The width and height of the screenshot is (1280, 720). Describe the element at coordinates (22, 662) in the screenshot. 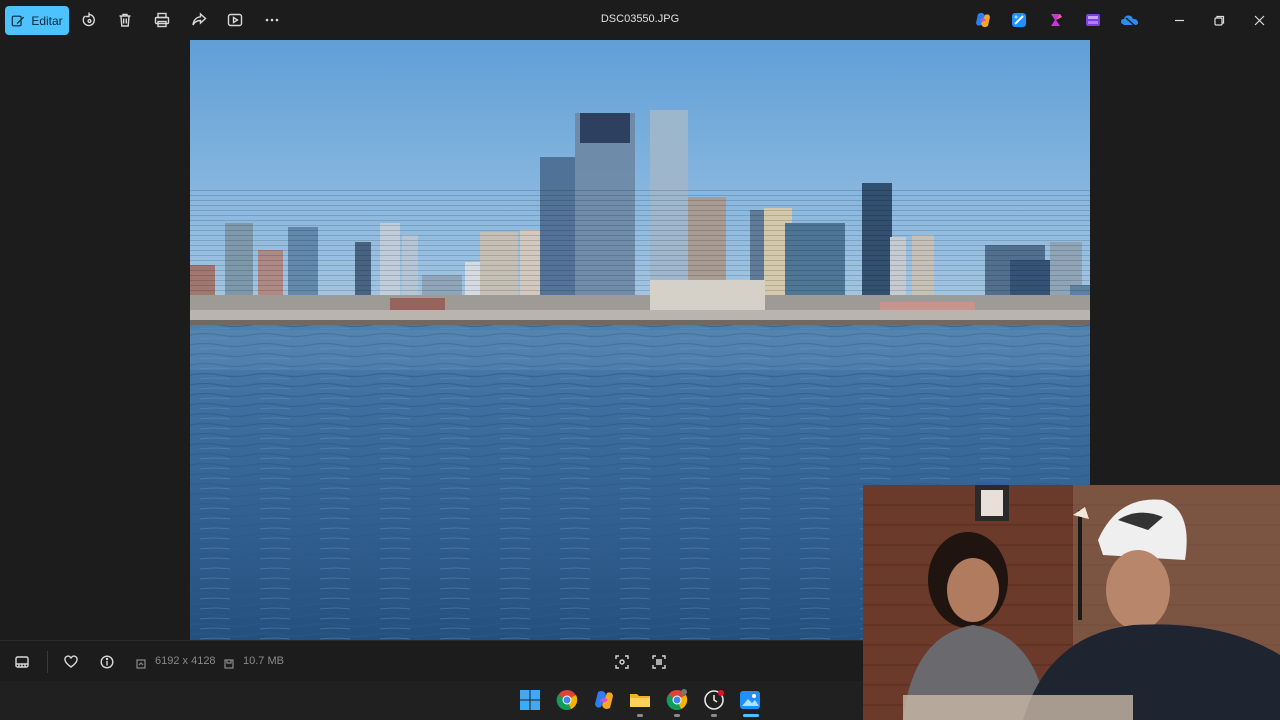

I see `filmstrip-icon` at that location.